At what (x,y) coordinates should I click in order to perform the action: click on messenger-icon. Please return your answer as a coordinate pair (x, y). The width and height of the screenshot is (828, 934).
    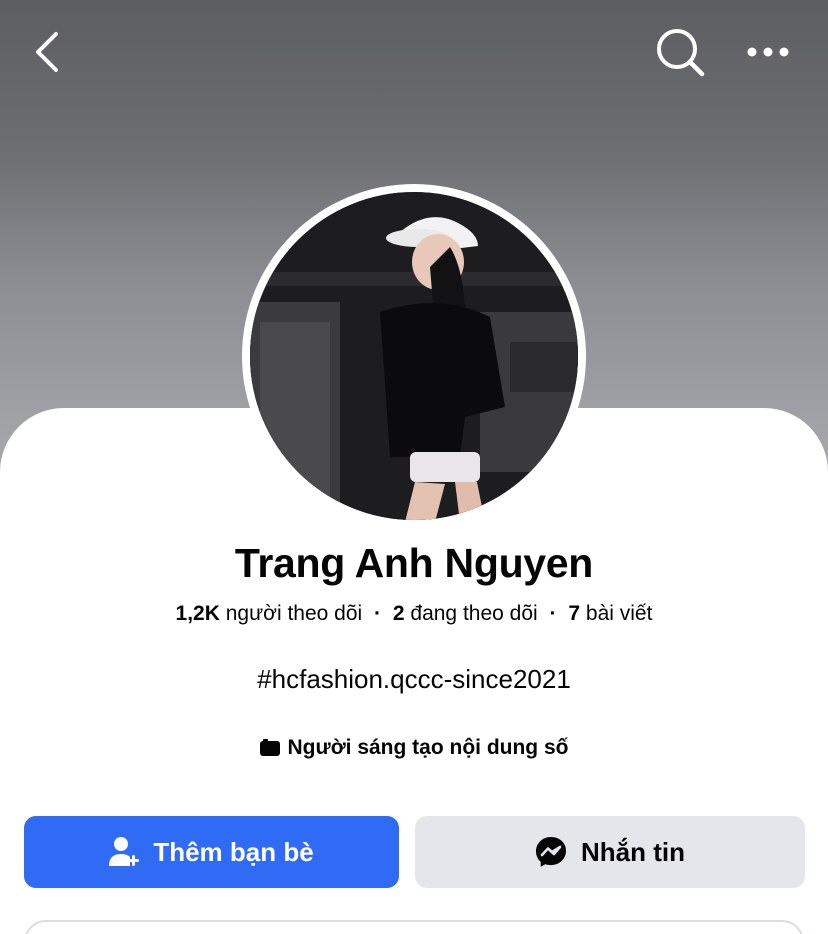
    Looking at the image, I should click on (551, 852).